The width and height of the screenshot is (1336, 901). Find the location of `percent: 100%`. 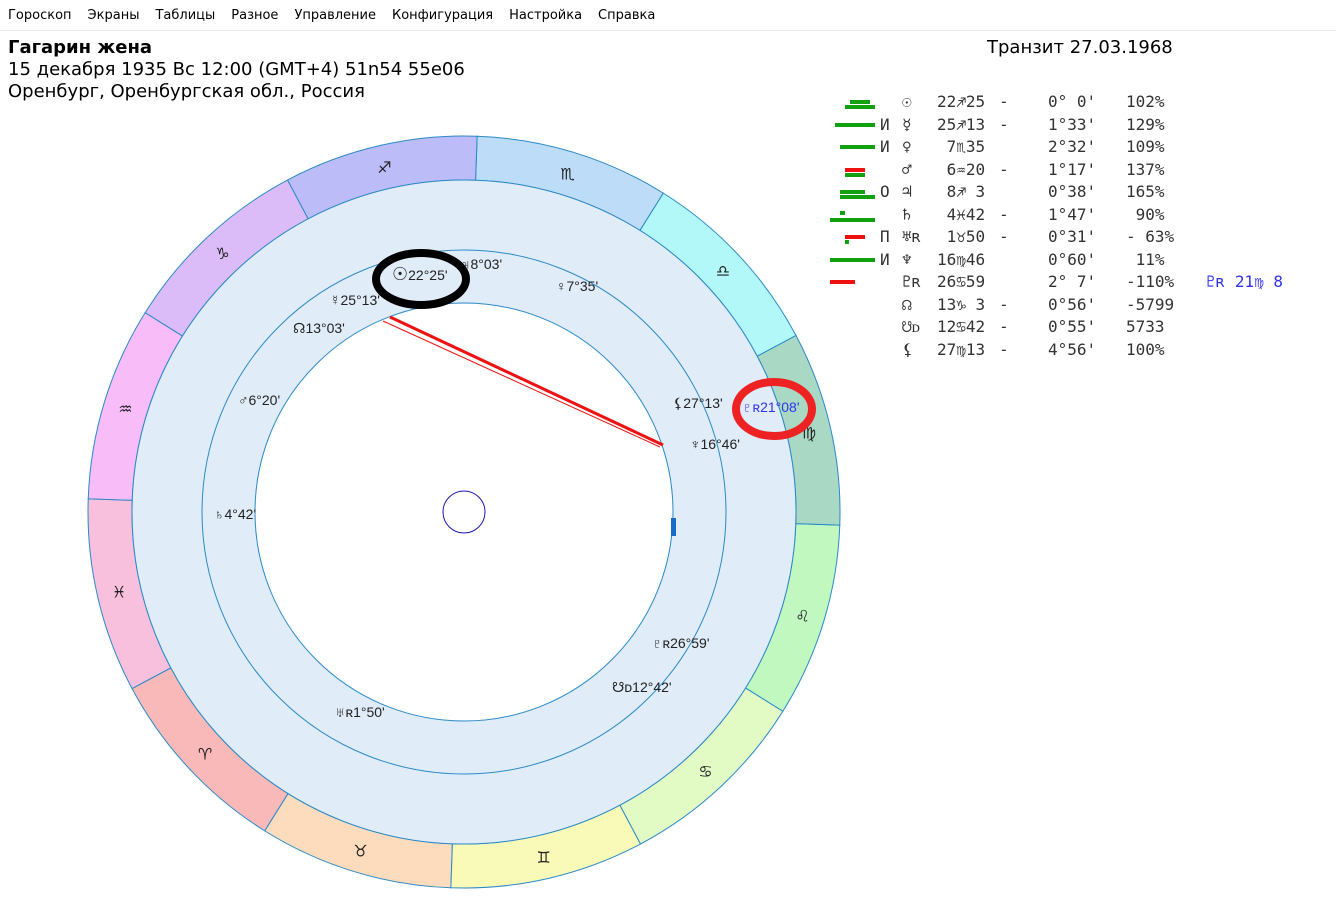

percent: 100% is located at coordinates (1145, 349).